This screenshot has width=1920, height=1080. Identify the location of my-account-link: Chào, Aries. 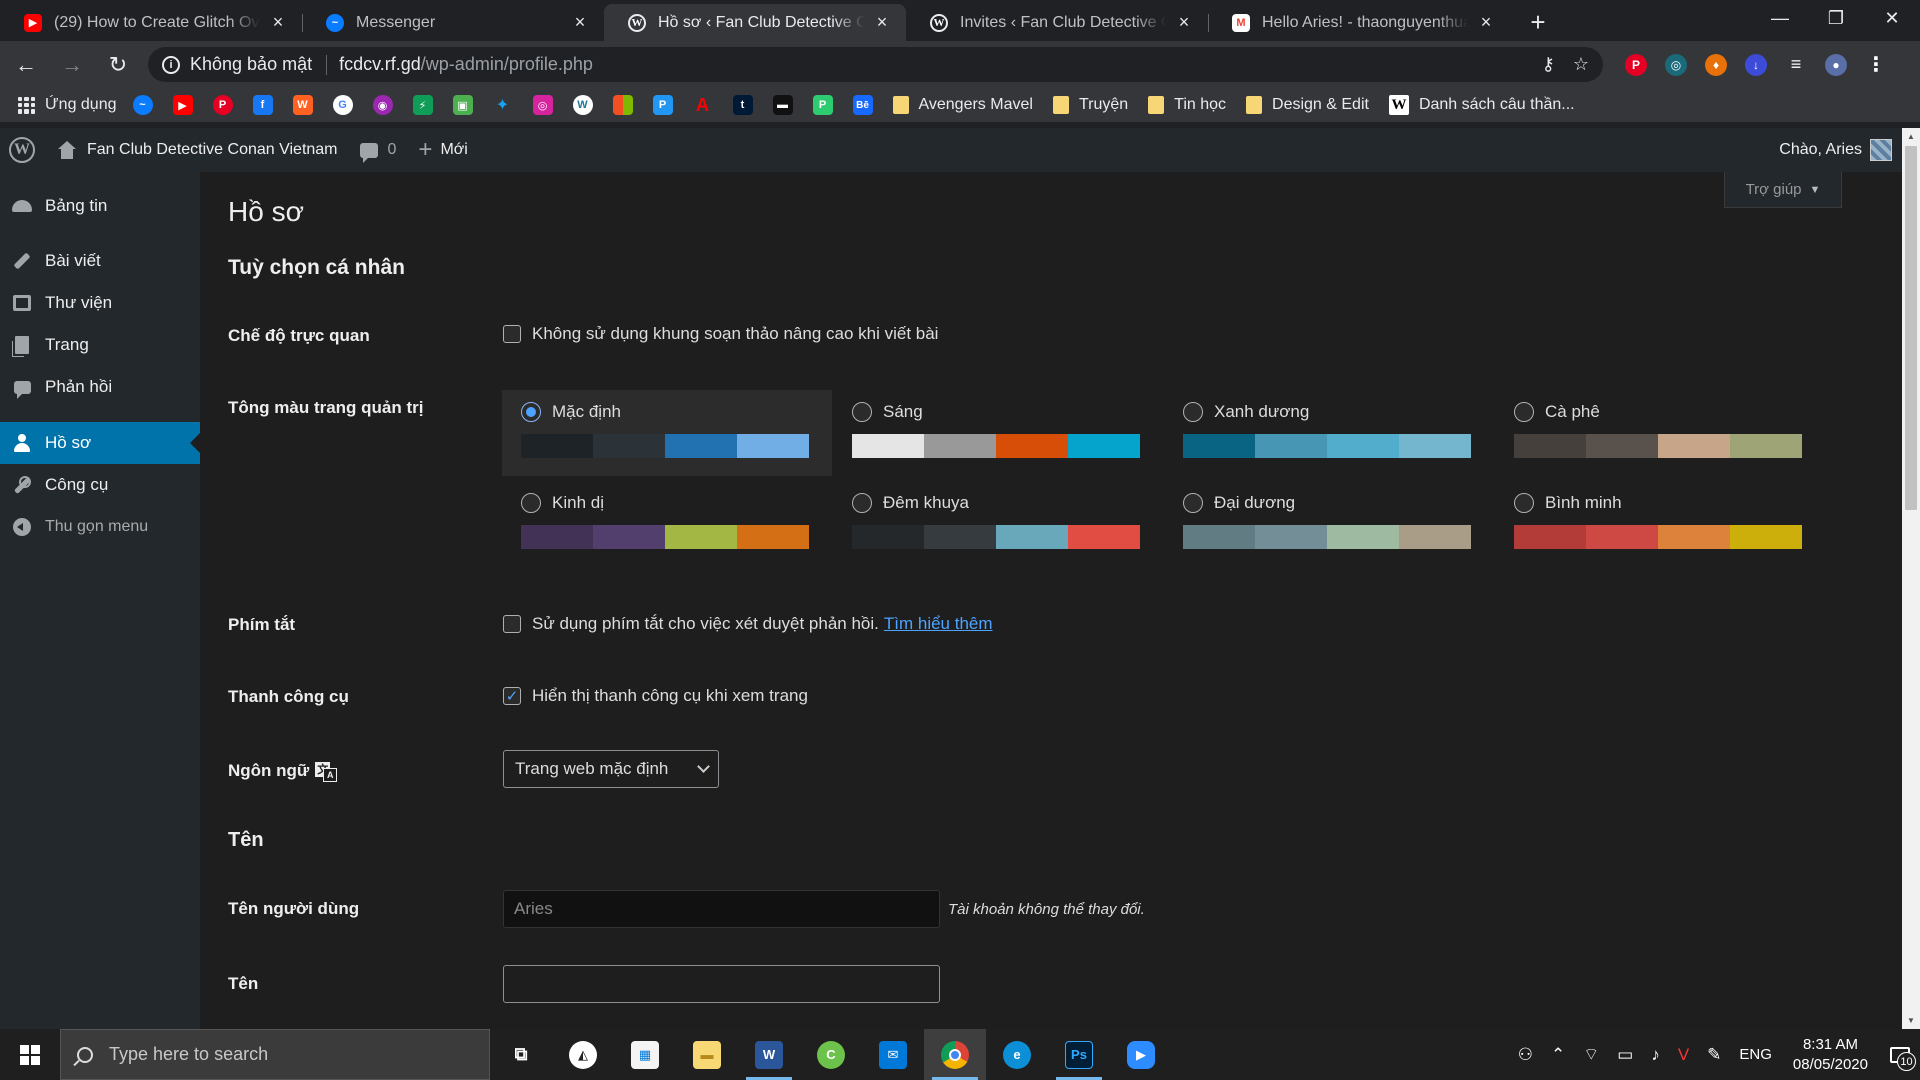
(1835, 150).